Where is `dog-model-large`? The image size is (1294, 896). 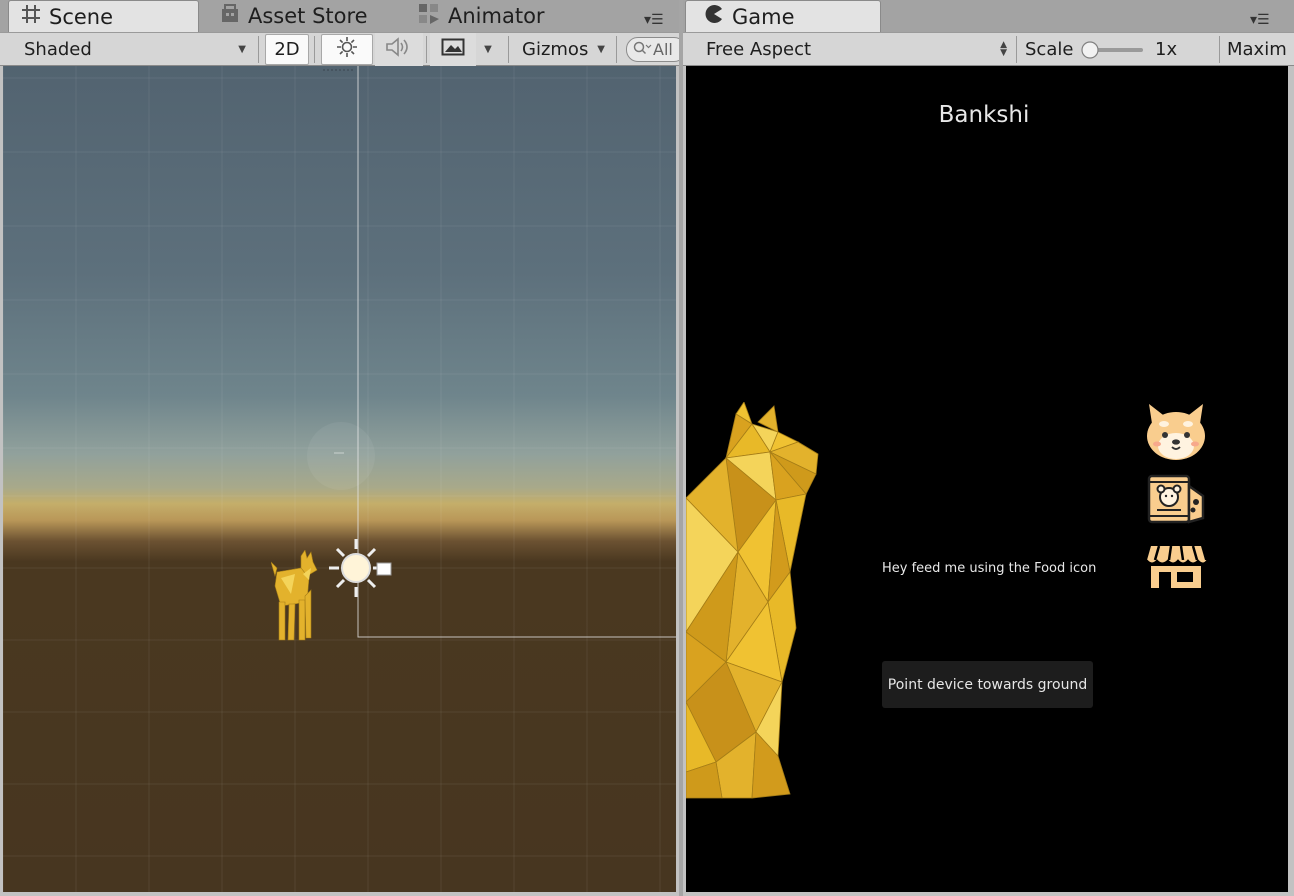 dog-model-large is located at coordinates (756, 602).